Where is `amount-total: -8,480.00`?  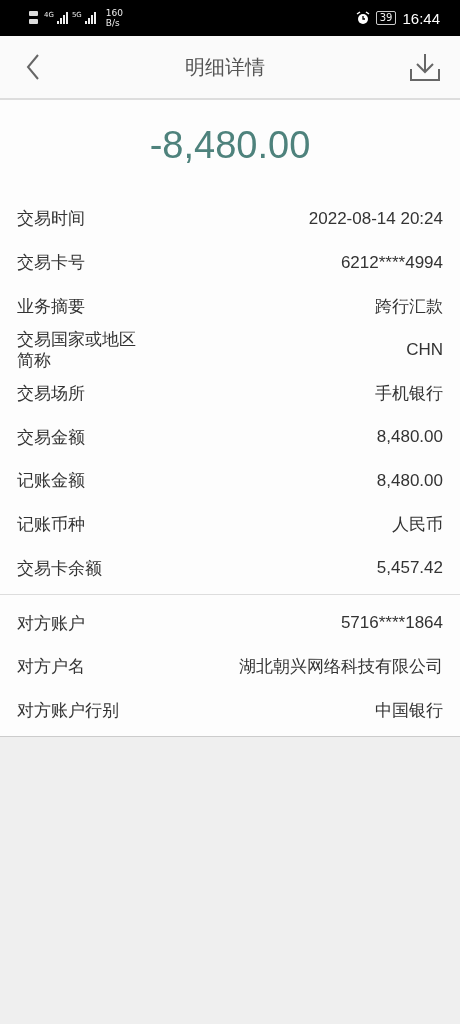
amount-total: -8,480.00 is located at coordinates (230, 145).